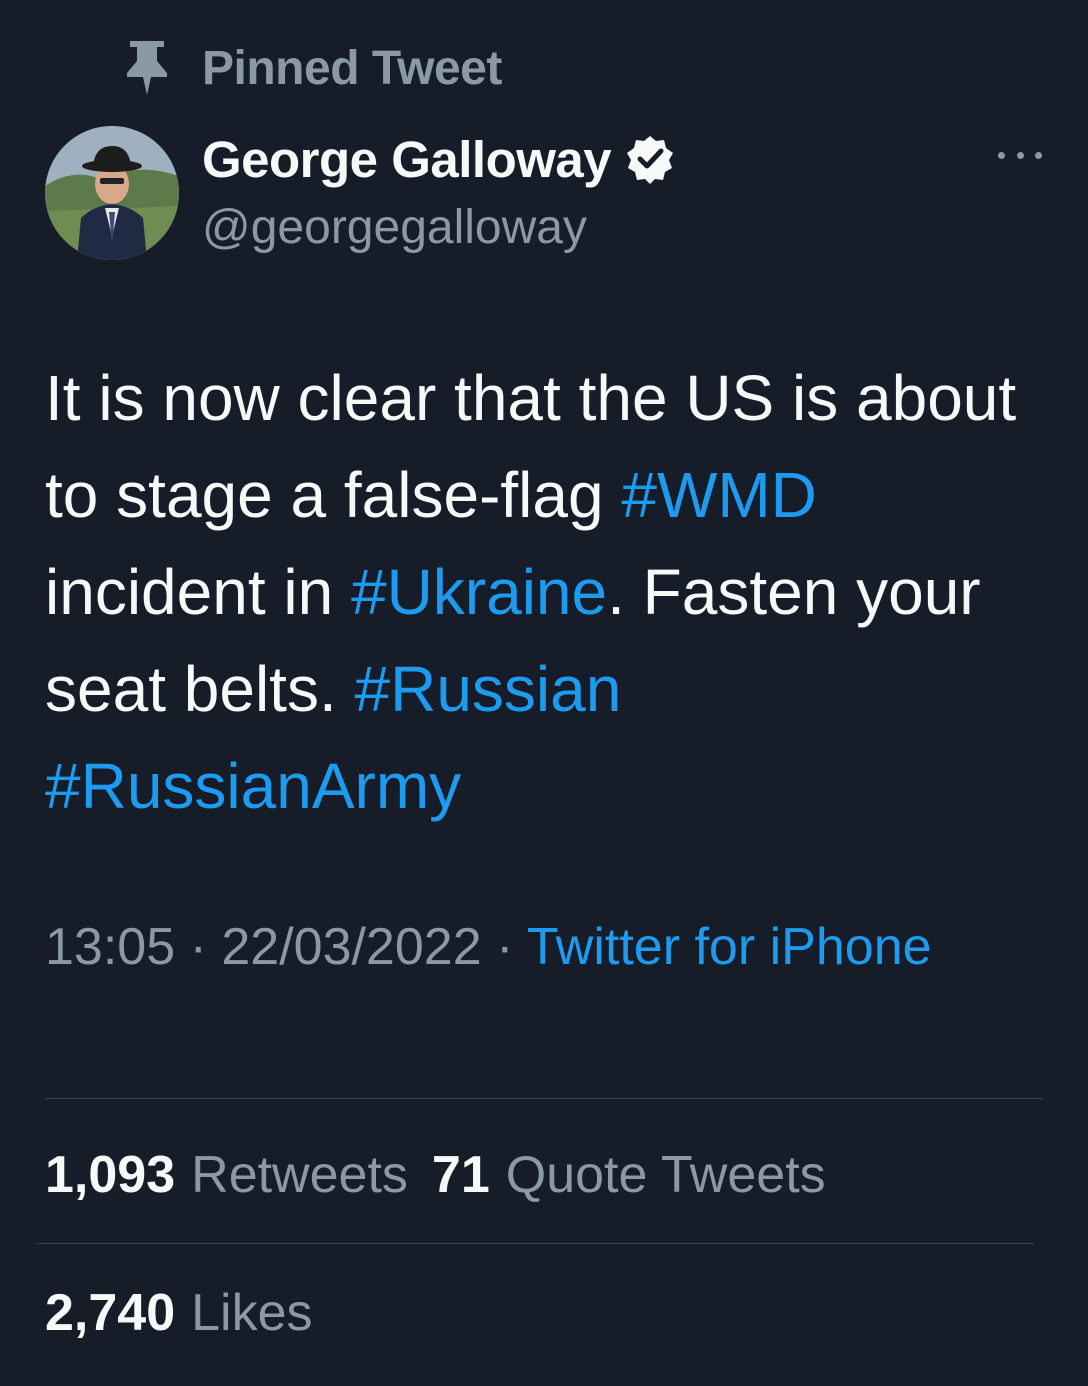 The image size is (1088, 1386). Describe the element at coordinates (488, 689) in the screenshot. I see `hashtag-link: #Russian` at that location.